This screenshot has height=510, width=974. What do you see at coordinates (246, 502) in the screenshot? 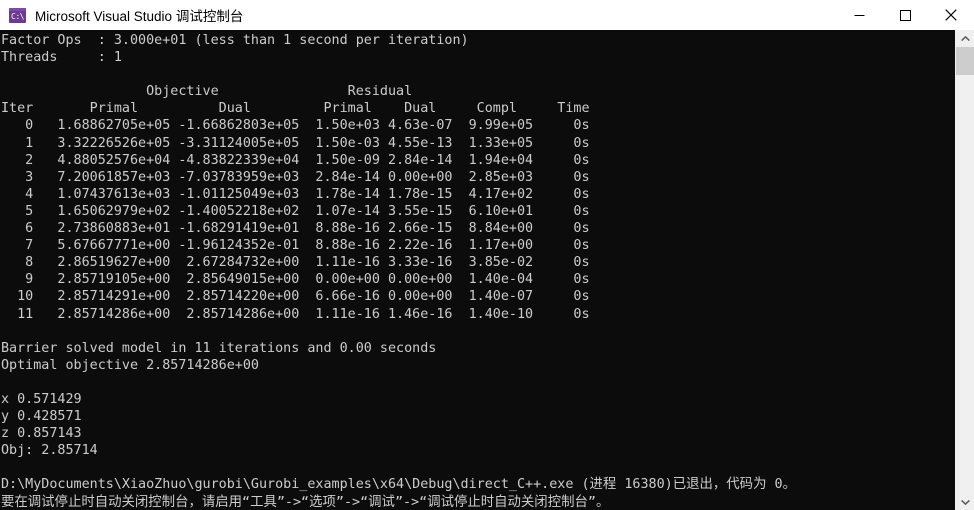
I see `console-text-ascii: “` at bounding box center [246, 502].